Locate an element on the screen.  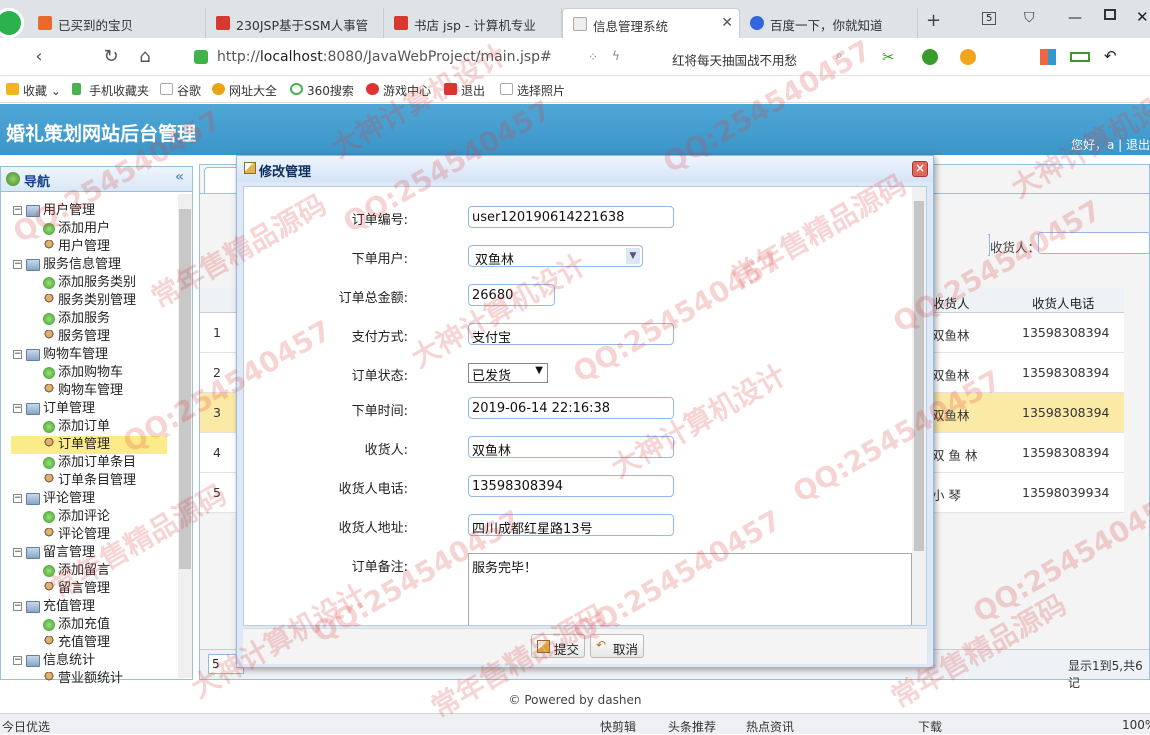
order-memo-textarea: 服务完毕！ is located at coordinates (690, 589).